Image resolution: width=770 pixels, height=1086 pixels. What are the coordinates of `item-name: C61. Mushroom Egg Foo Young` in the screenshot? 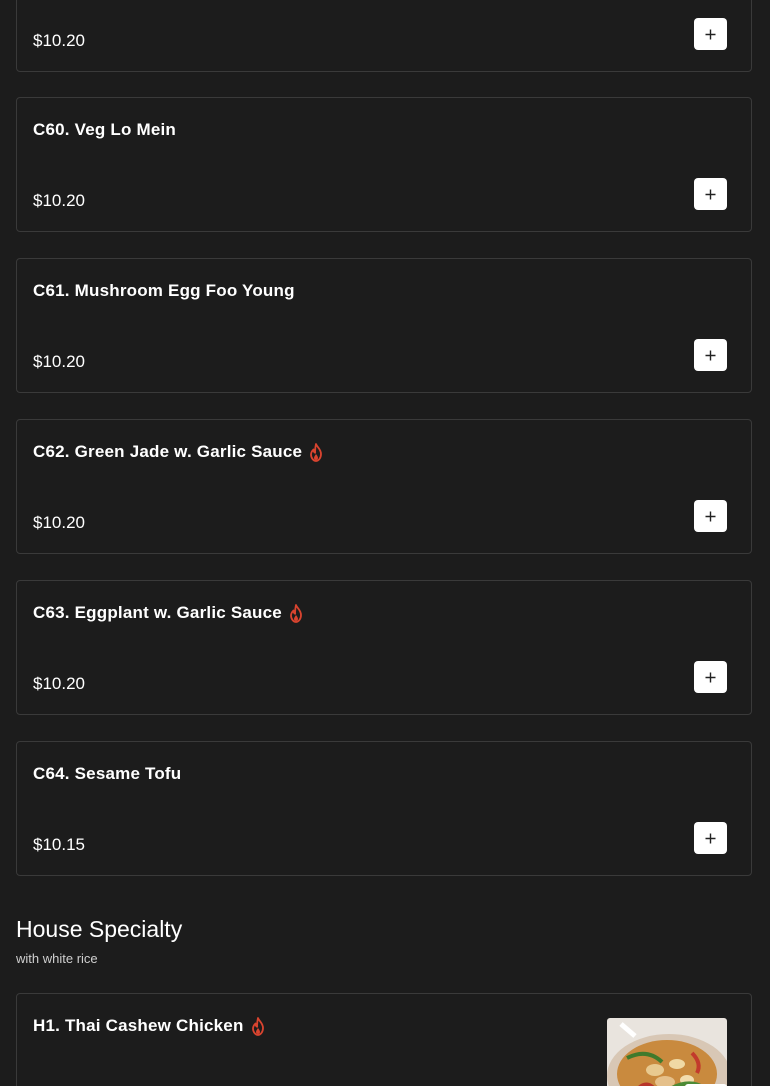 It's located at (164, 290).